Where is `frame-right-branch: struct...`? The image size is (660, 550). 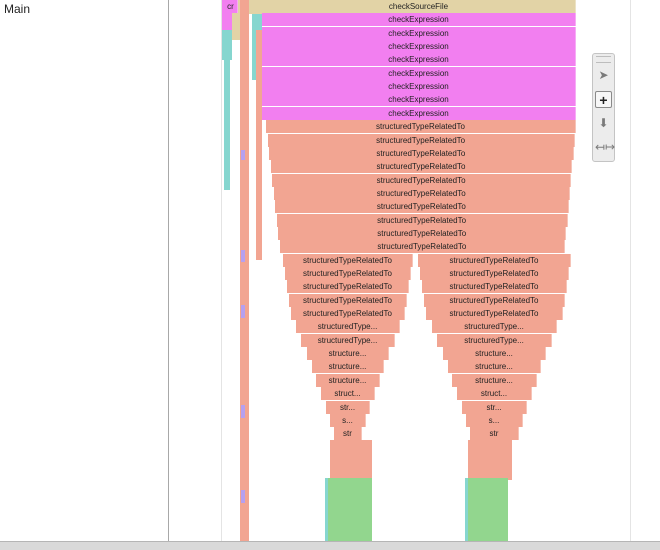
frame-right-branch: struct... is located at coordinates (494, 394).